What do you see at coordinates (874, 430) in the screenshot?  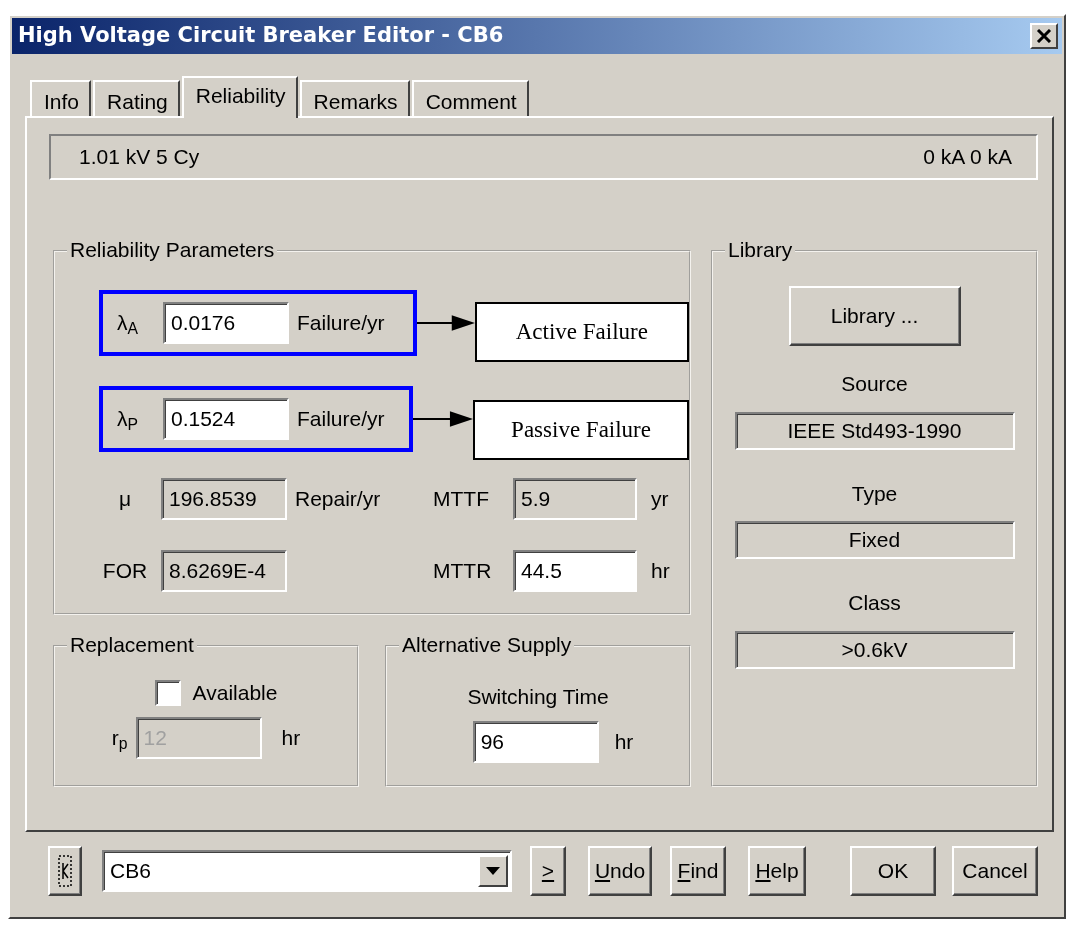 I see `readonly-field: IEEE Std493-1990` at bounding box center [874, 430].